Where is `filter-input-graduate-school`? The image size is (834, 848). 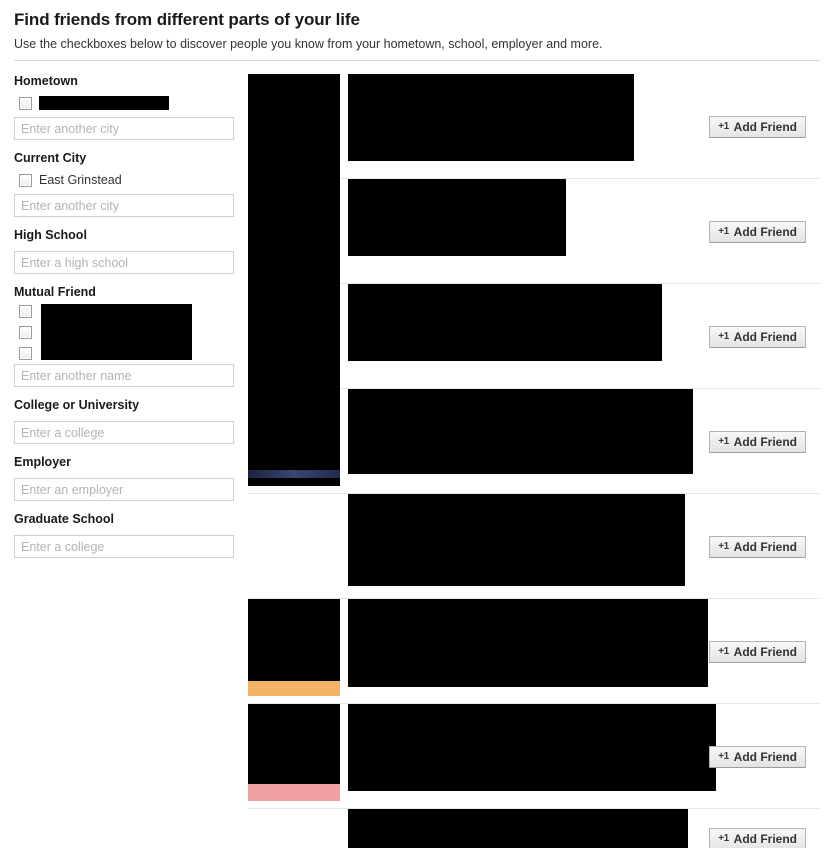 filter-input-graduate-school is located at coordinates (124, 546).